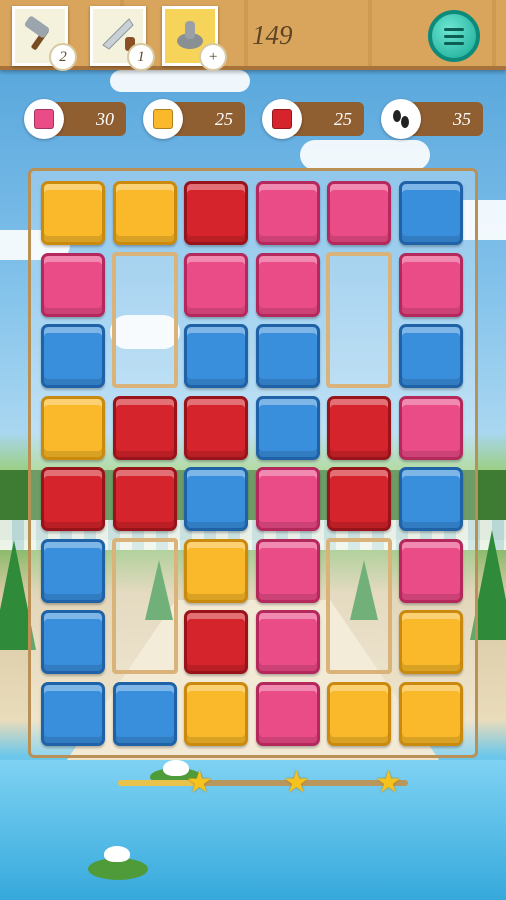 The image size is (506, 900). What do you see at coordinates (63, 57) in the screenshot?
I see `booster-count-badge: 2` at bounding box center [63, 57].